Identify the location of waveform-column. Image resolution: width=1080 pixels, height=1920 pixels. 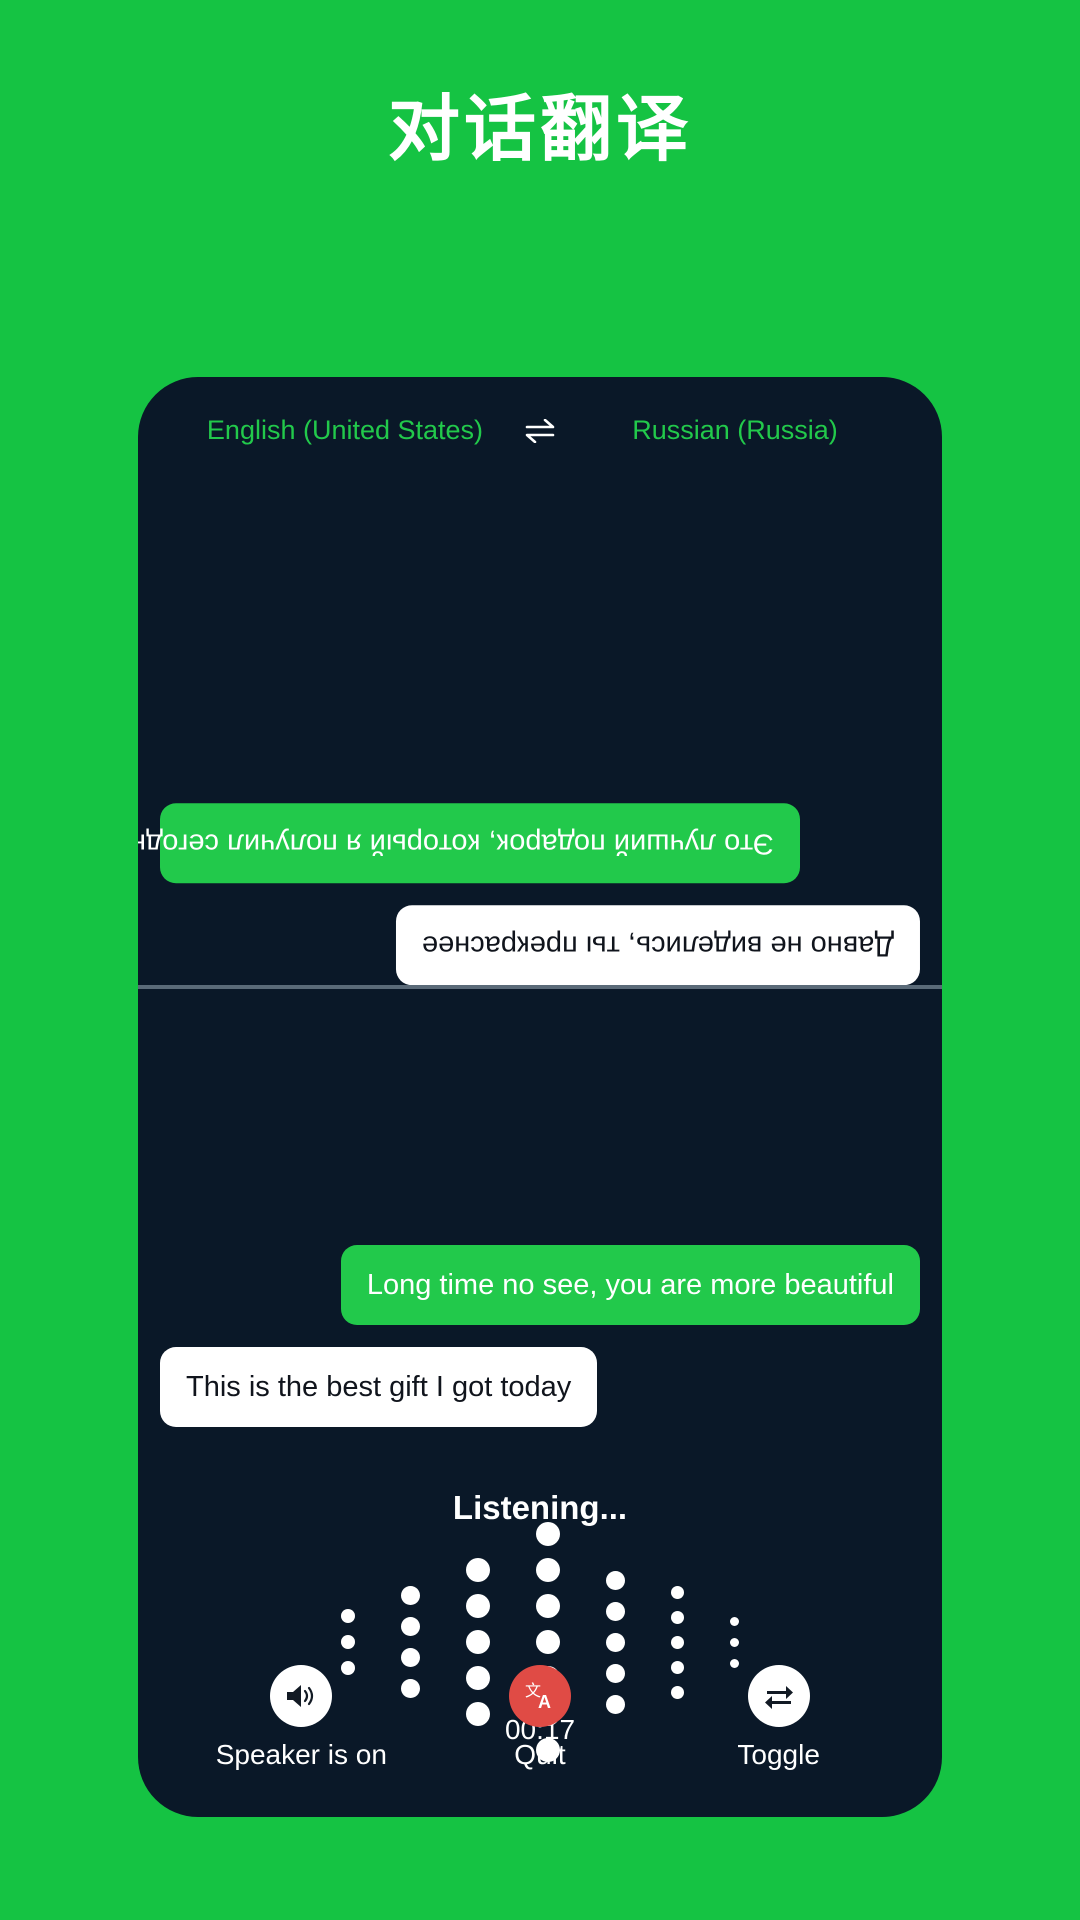
(734, 1642).